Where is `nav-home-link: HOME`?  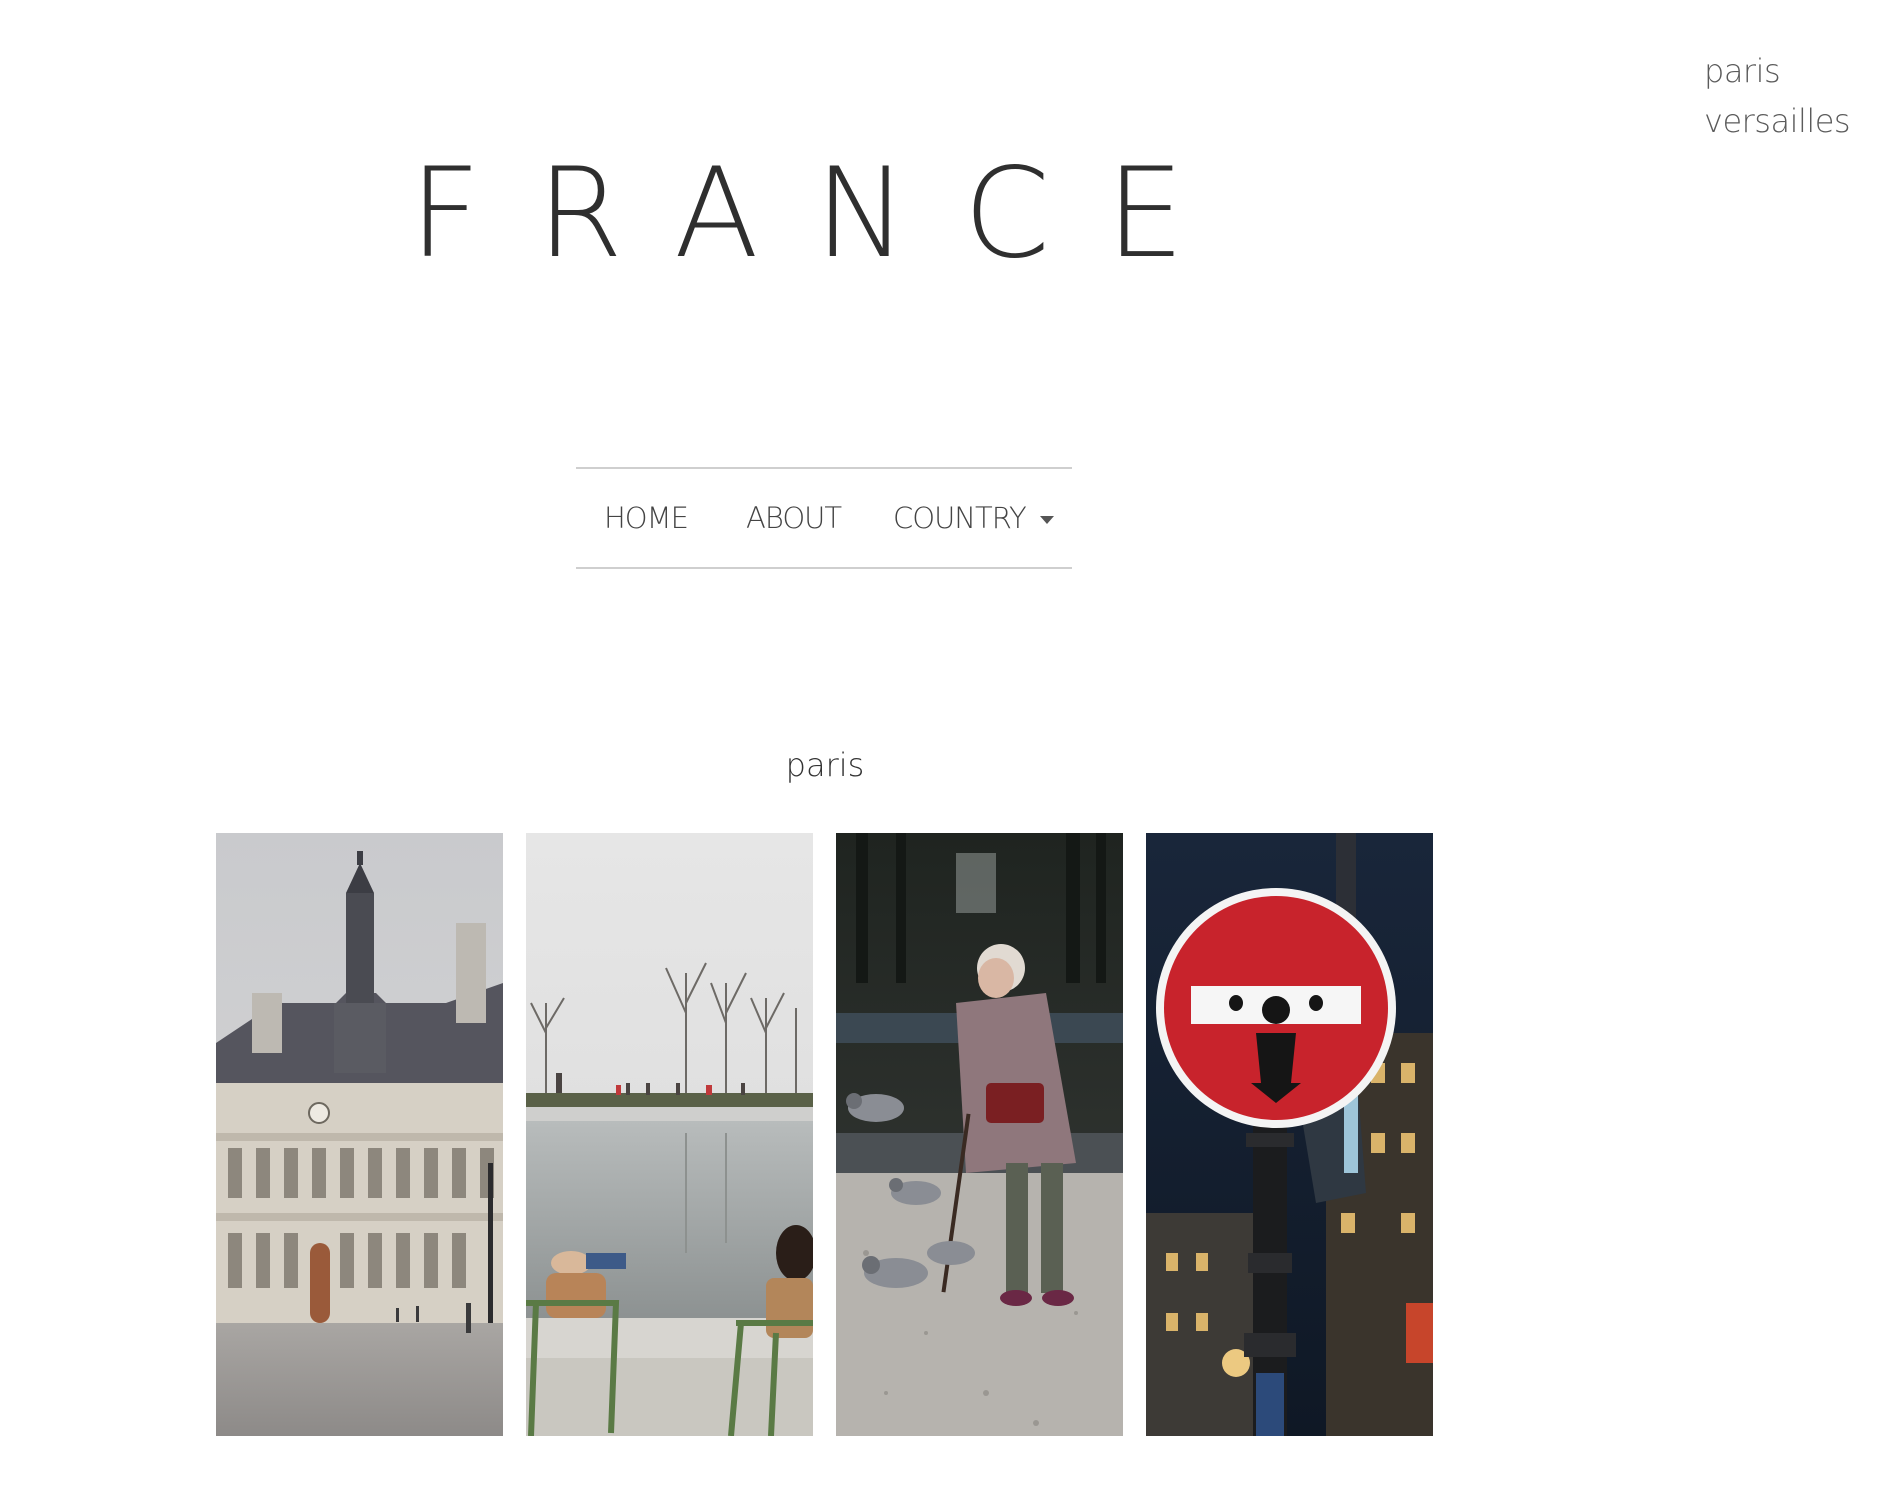
nav-home-link: HOME is located at coordinates (646, 518).